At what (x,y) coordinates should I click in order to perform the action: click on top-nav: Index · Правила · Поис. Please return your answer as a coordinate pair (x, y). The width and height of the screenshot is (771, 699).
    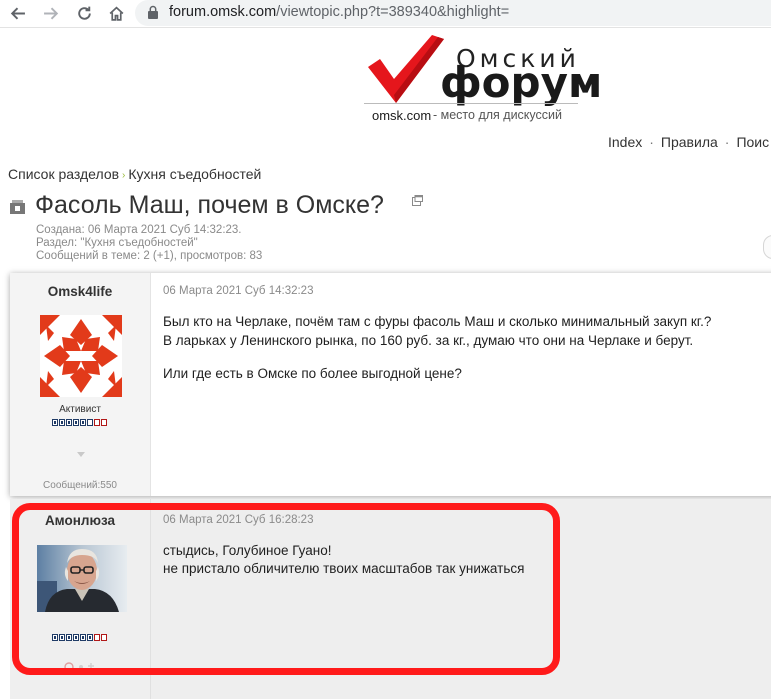
    Looking at the image, I should click on (688, 142).